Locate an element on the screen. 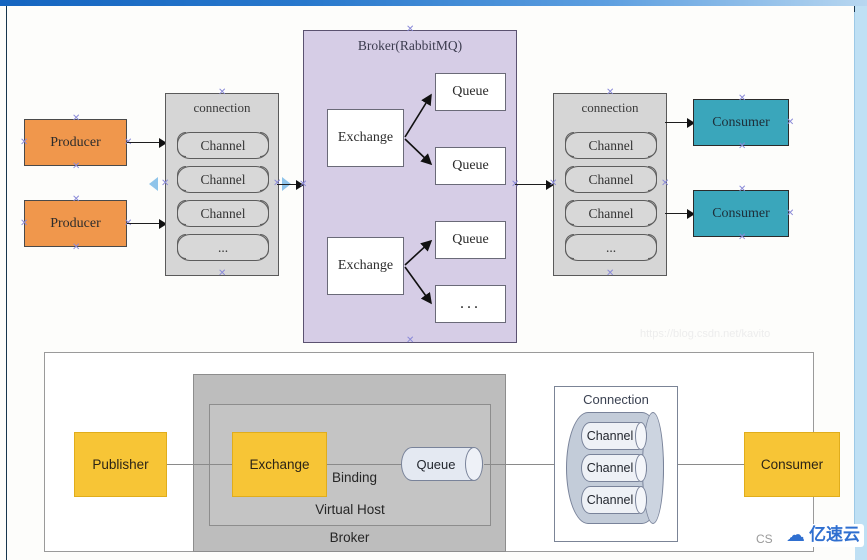 This screenshot has height=560, width=867. binding-label: Binding is located at coordinates (355, 477).